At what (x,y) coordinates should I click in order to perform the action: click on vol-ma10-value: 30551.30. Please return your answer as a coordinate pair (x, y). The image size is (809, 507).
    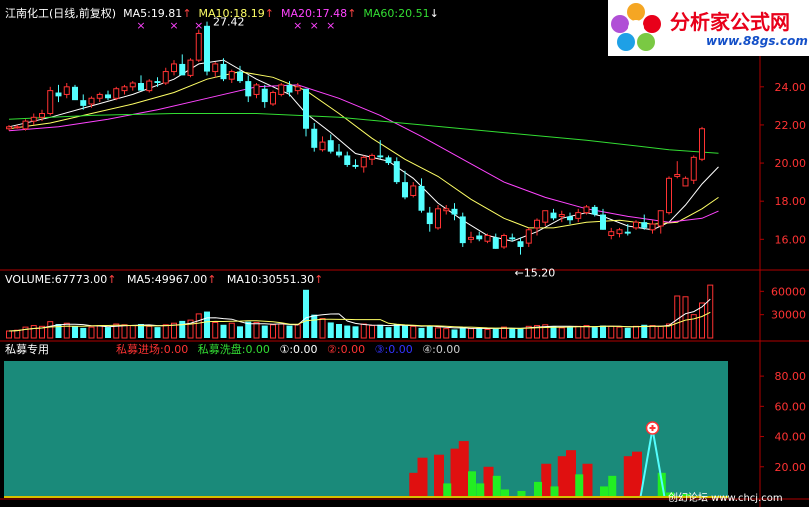
    Looking at the image, I should click on (288, 279).